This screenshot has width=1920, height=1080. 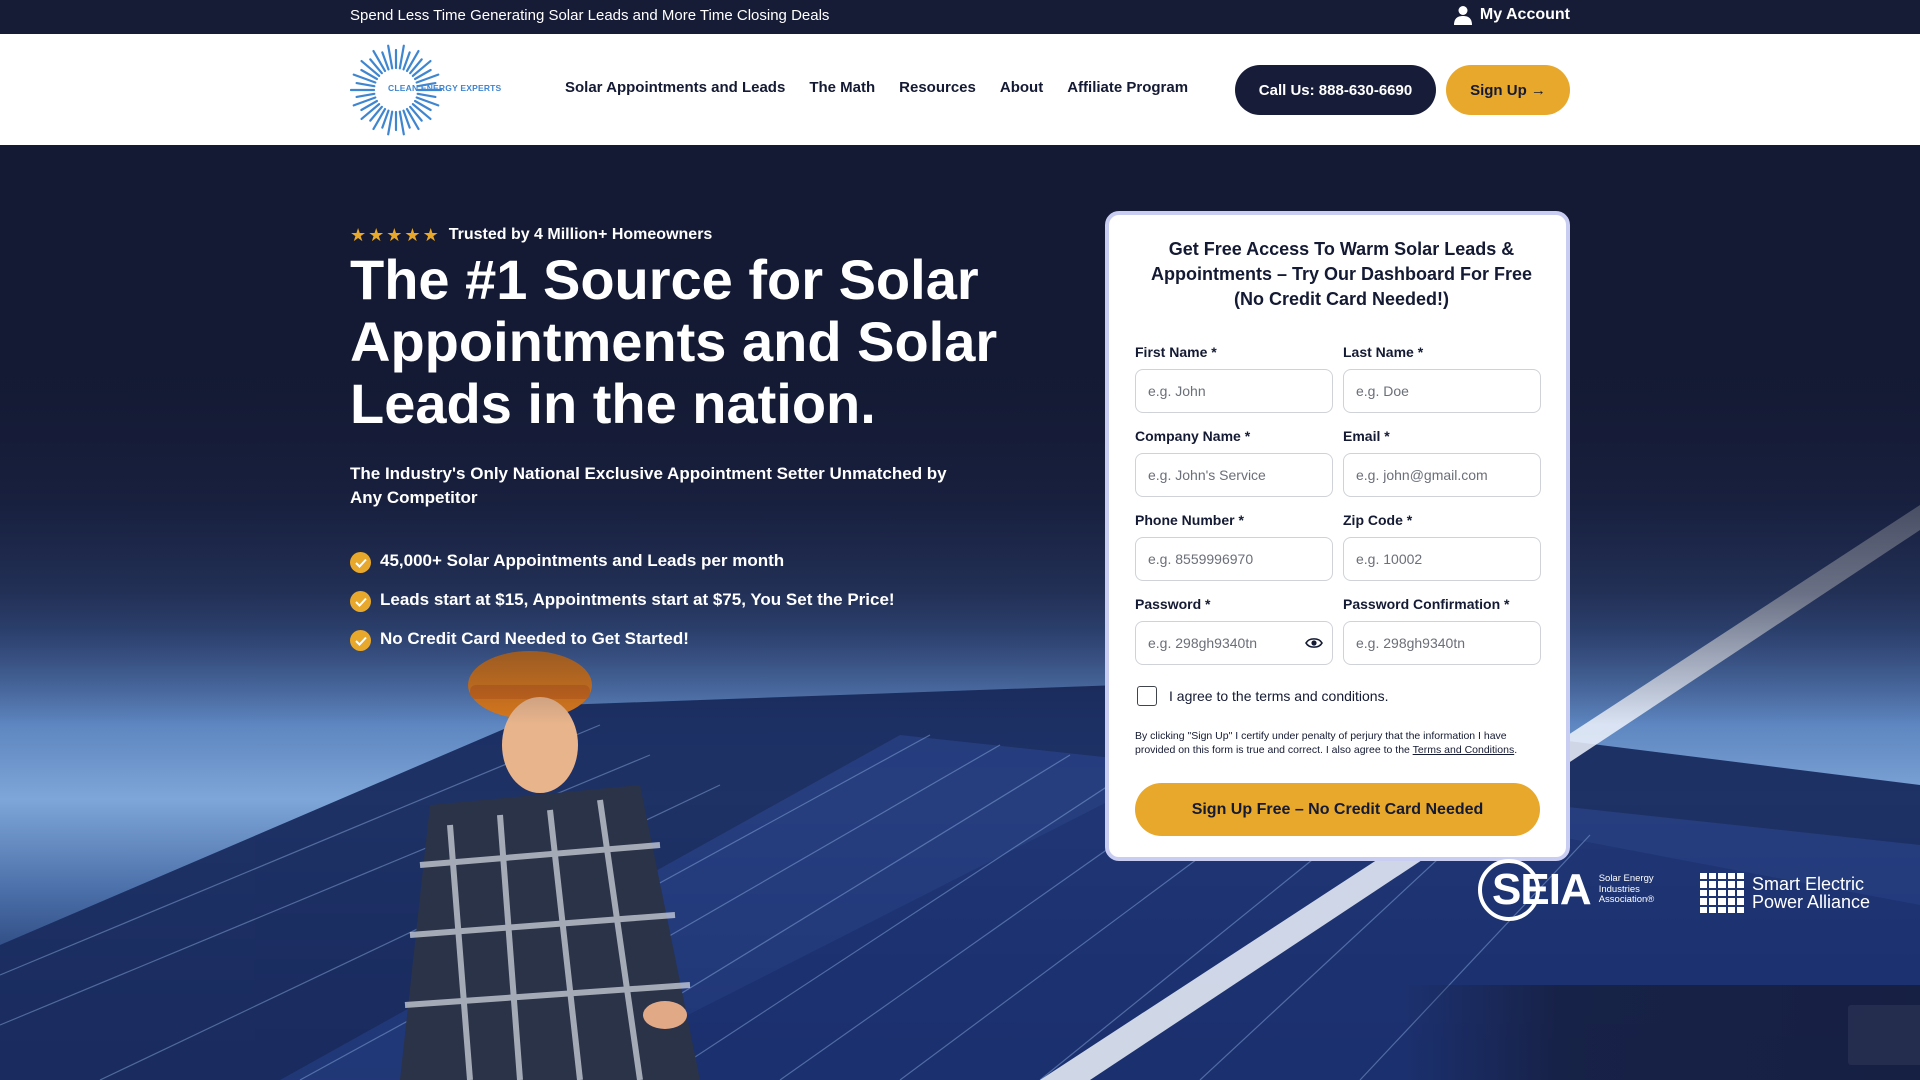 What do you see at coordinates (1234, 643) in the screenshot?
I see `password-input` at bounding box center [1234, 643].